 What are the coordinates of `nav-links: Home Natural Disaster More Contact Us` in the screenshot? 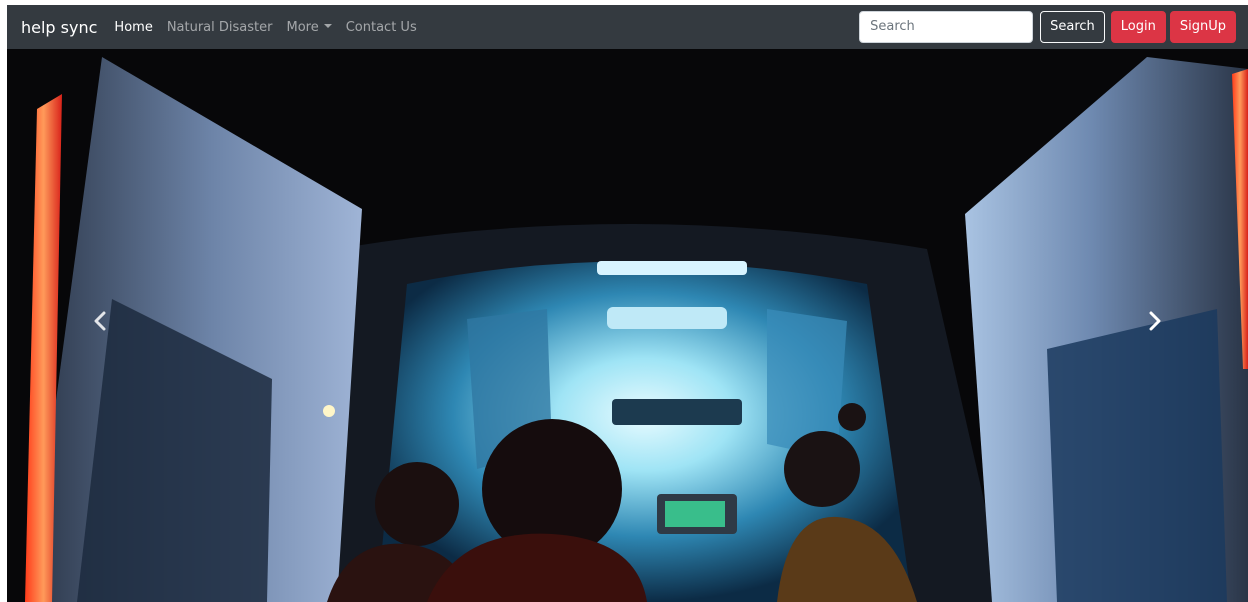 It's located at (272, 27).